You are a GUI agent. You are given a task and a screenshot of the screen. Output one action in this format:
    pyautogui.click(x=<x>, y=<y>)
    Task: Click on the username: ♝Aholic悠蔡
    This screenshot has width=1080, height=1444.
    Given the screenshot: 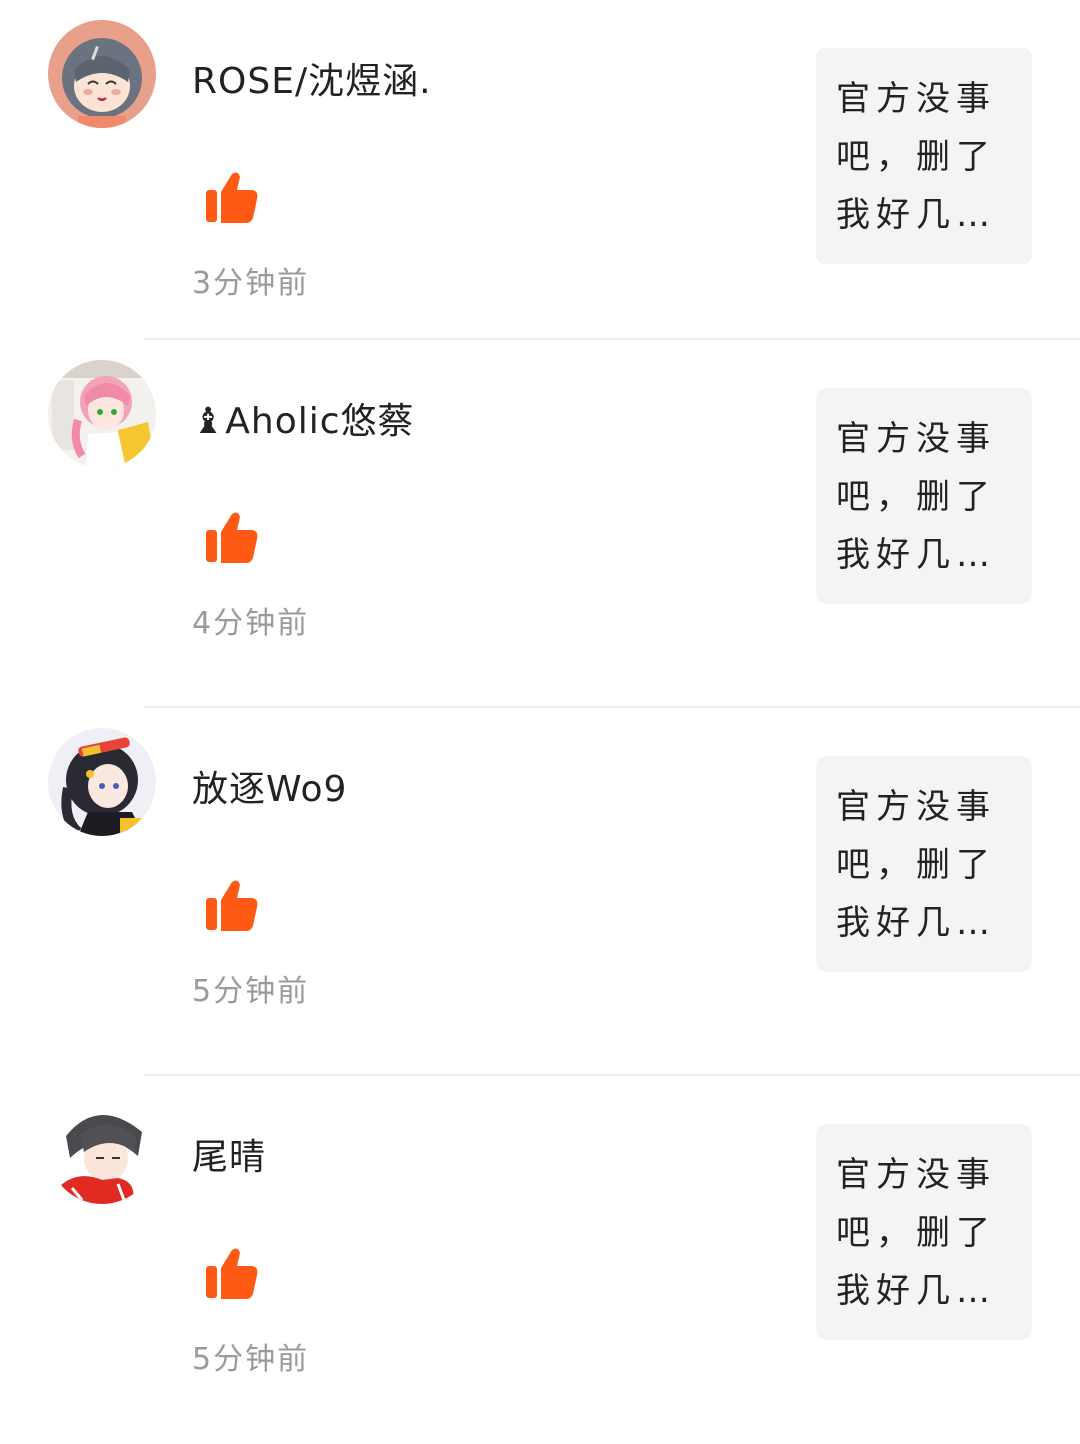 What is the action you would take?
    pyautogui.click(x=303, y=418)
    